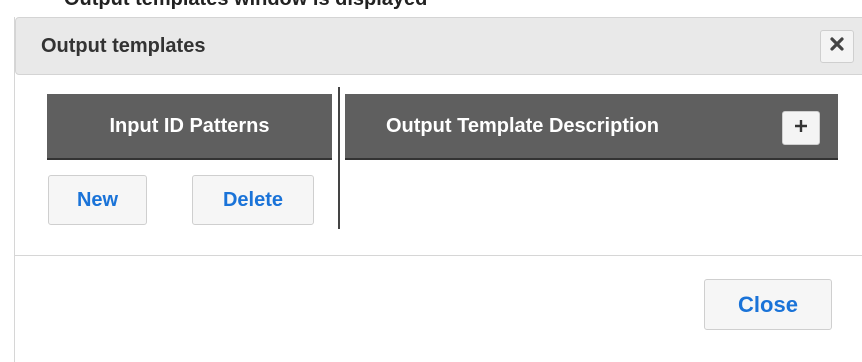 Image resolution: width=862 pixels, height=362 pixels. I want to click on close-button-label: Close, so click(768, 304).